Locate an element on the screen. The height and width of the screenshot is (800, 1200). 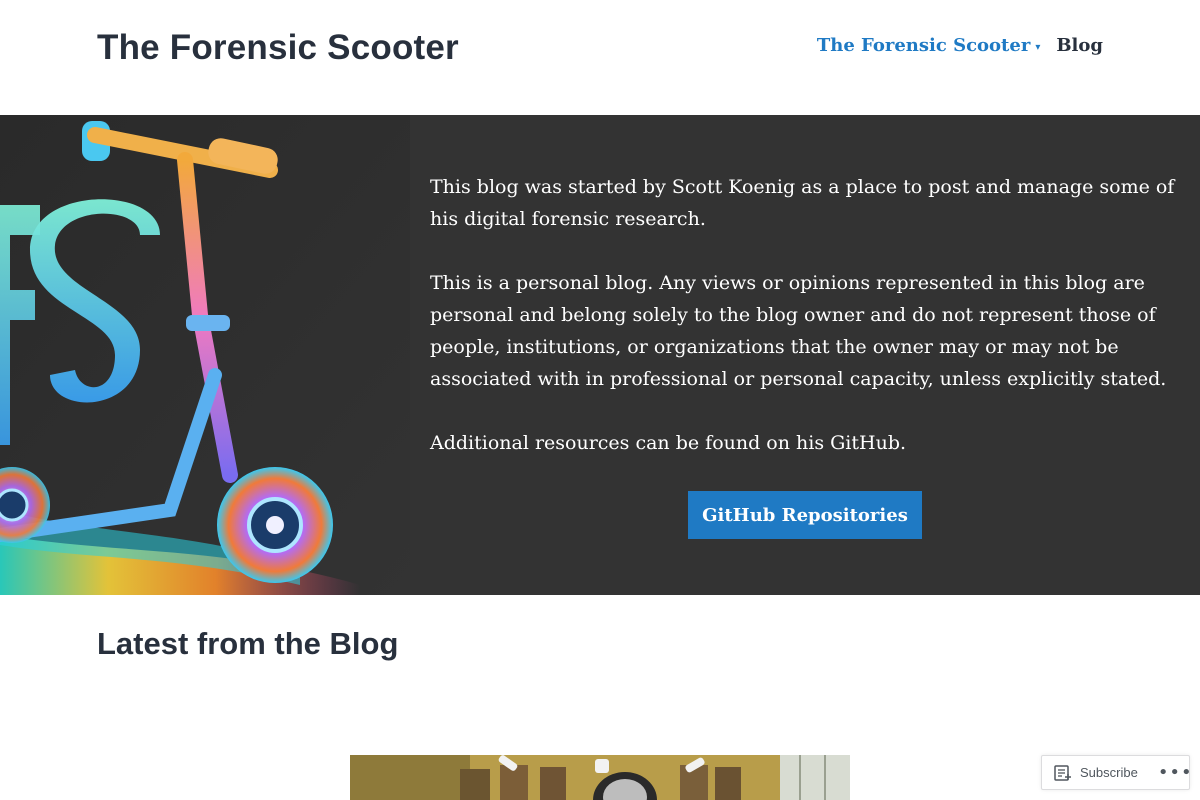
primary-nav: The Forensic Scooter ▾ Blog is located at coordinates (960, 45).